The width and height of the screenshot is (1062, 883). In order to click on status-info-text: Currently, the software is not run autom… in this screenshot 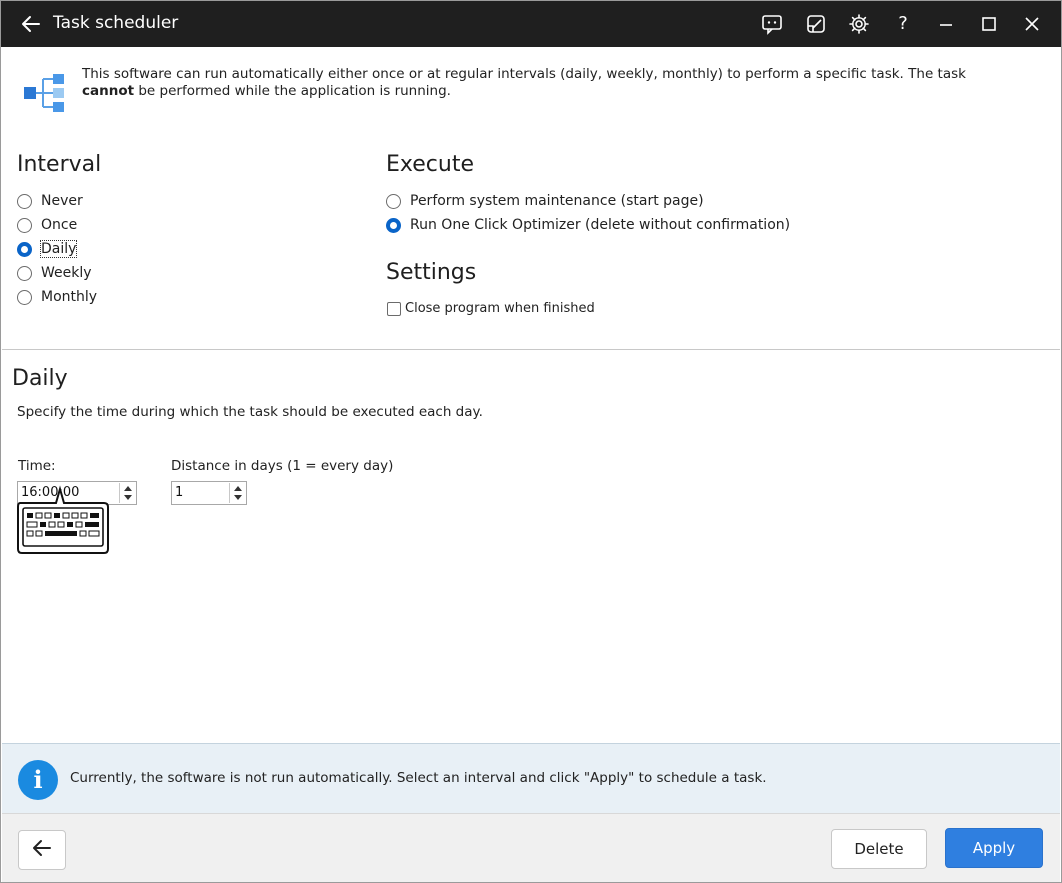, I will do `click(418, 778)`.